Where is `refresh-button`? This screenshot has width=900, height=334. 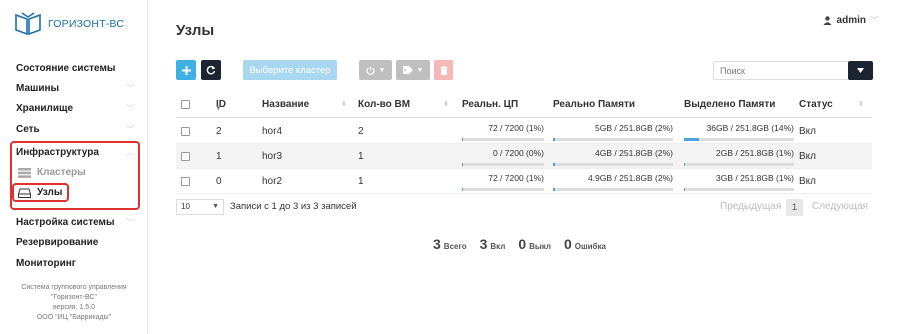
refresh-button is located at coordinates (211, 70).